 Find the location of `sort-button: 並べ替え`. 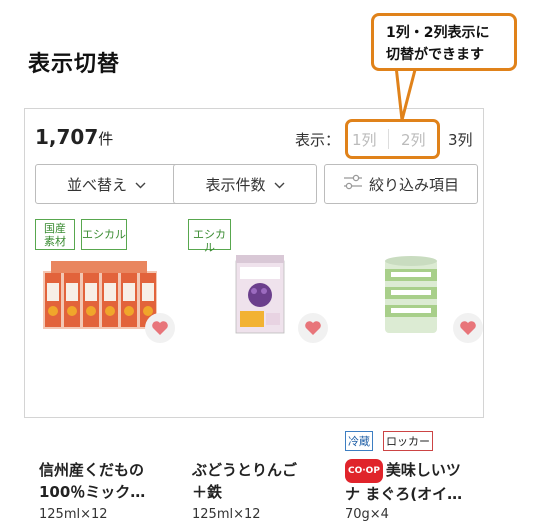

sort-button: 並べ替え is located at coordinates (106, 184).